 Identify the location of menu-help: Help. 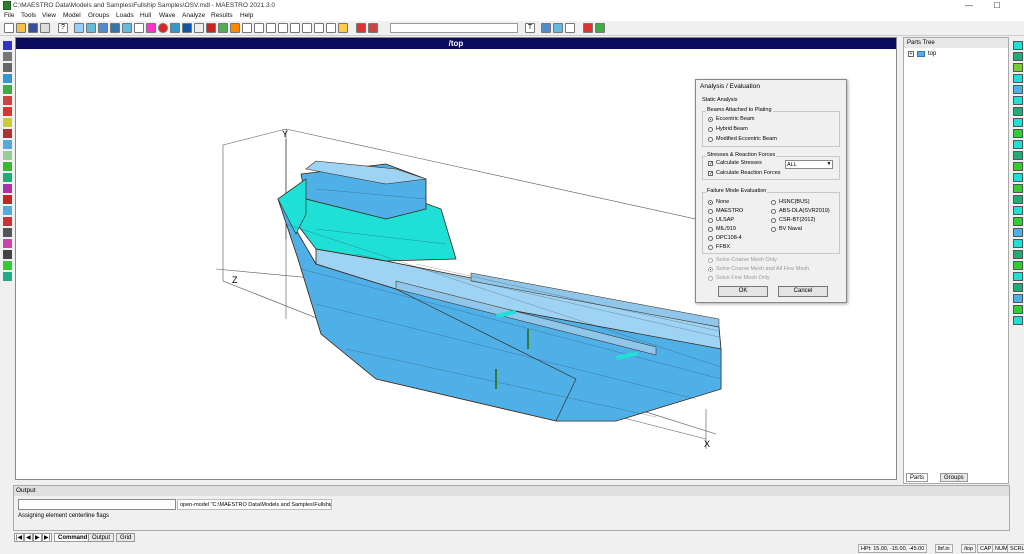
(246, 15).